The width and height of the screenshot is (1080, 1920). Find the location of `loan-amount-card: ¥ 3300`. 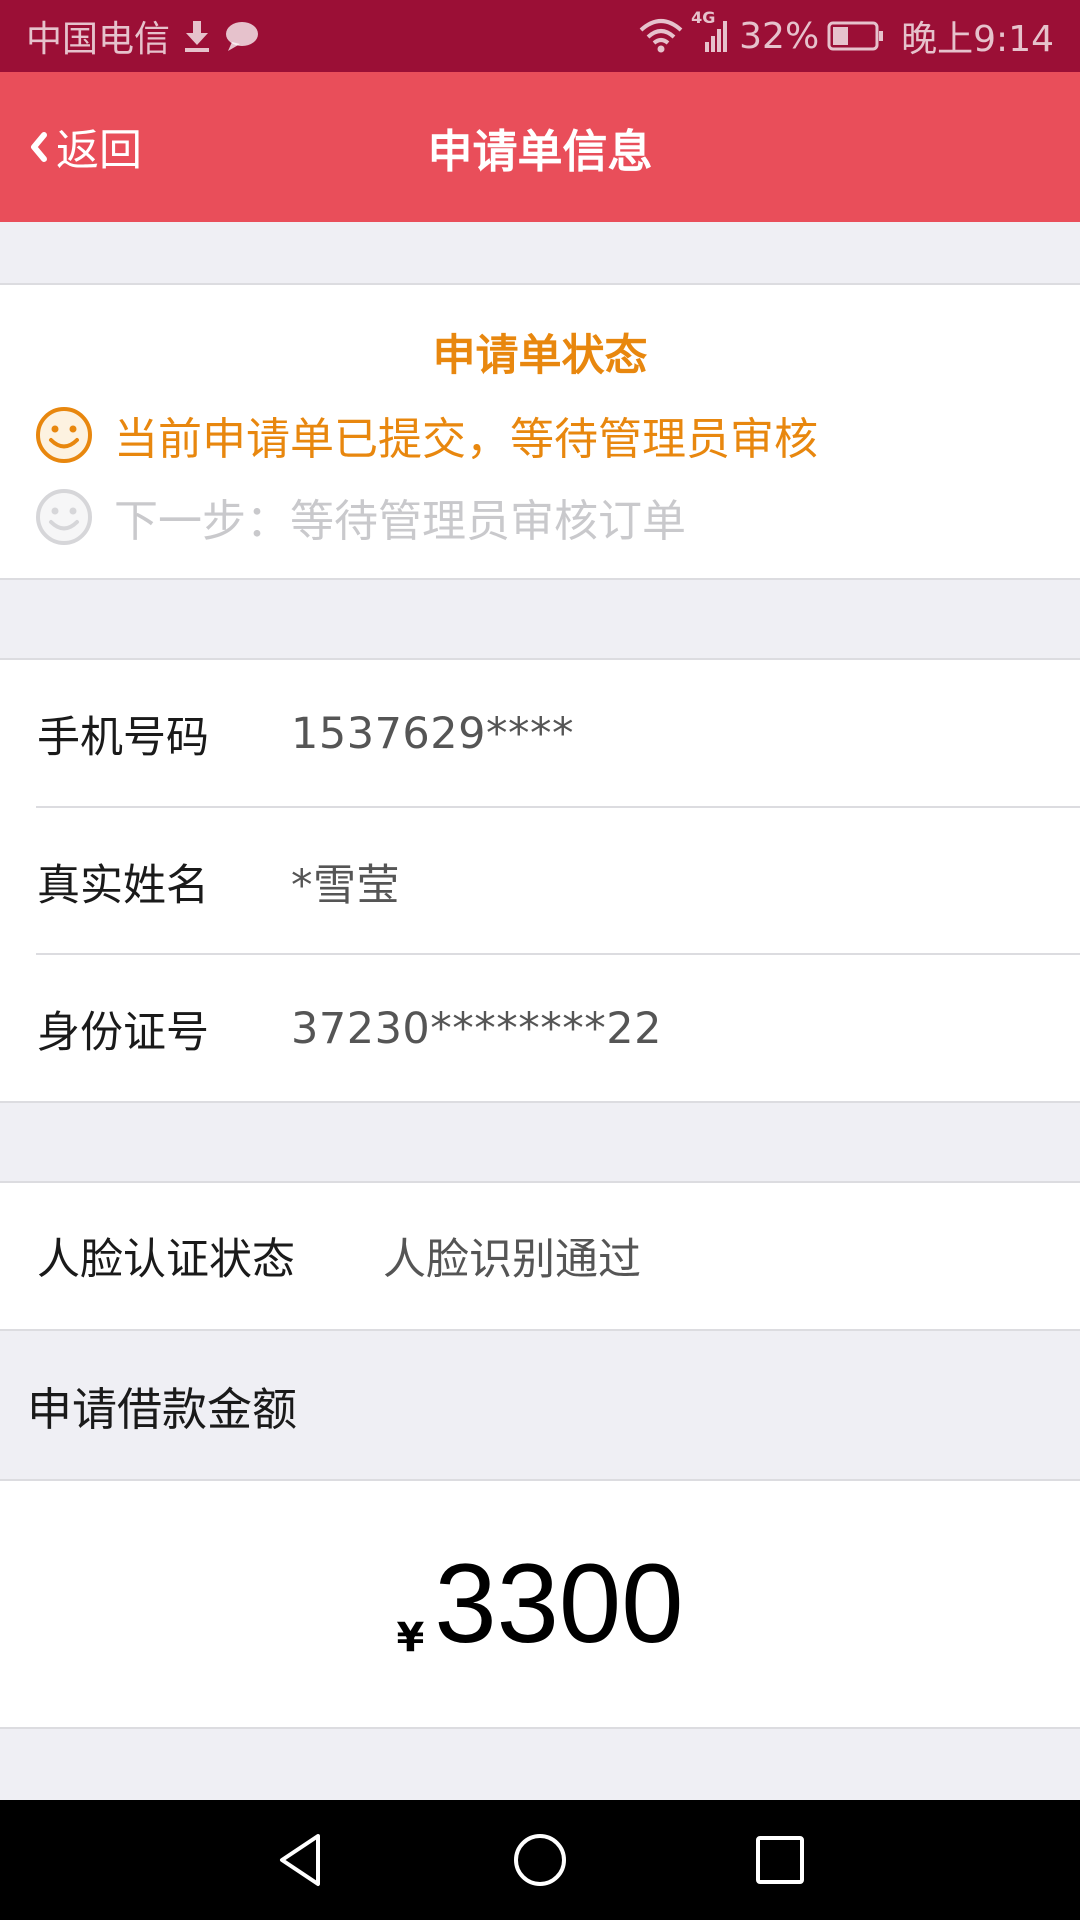

loan-amount-card: ¥ 3300 is located at coordinates (540, 1604).